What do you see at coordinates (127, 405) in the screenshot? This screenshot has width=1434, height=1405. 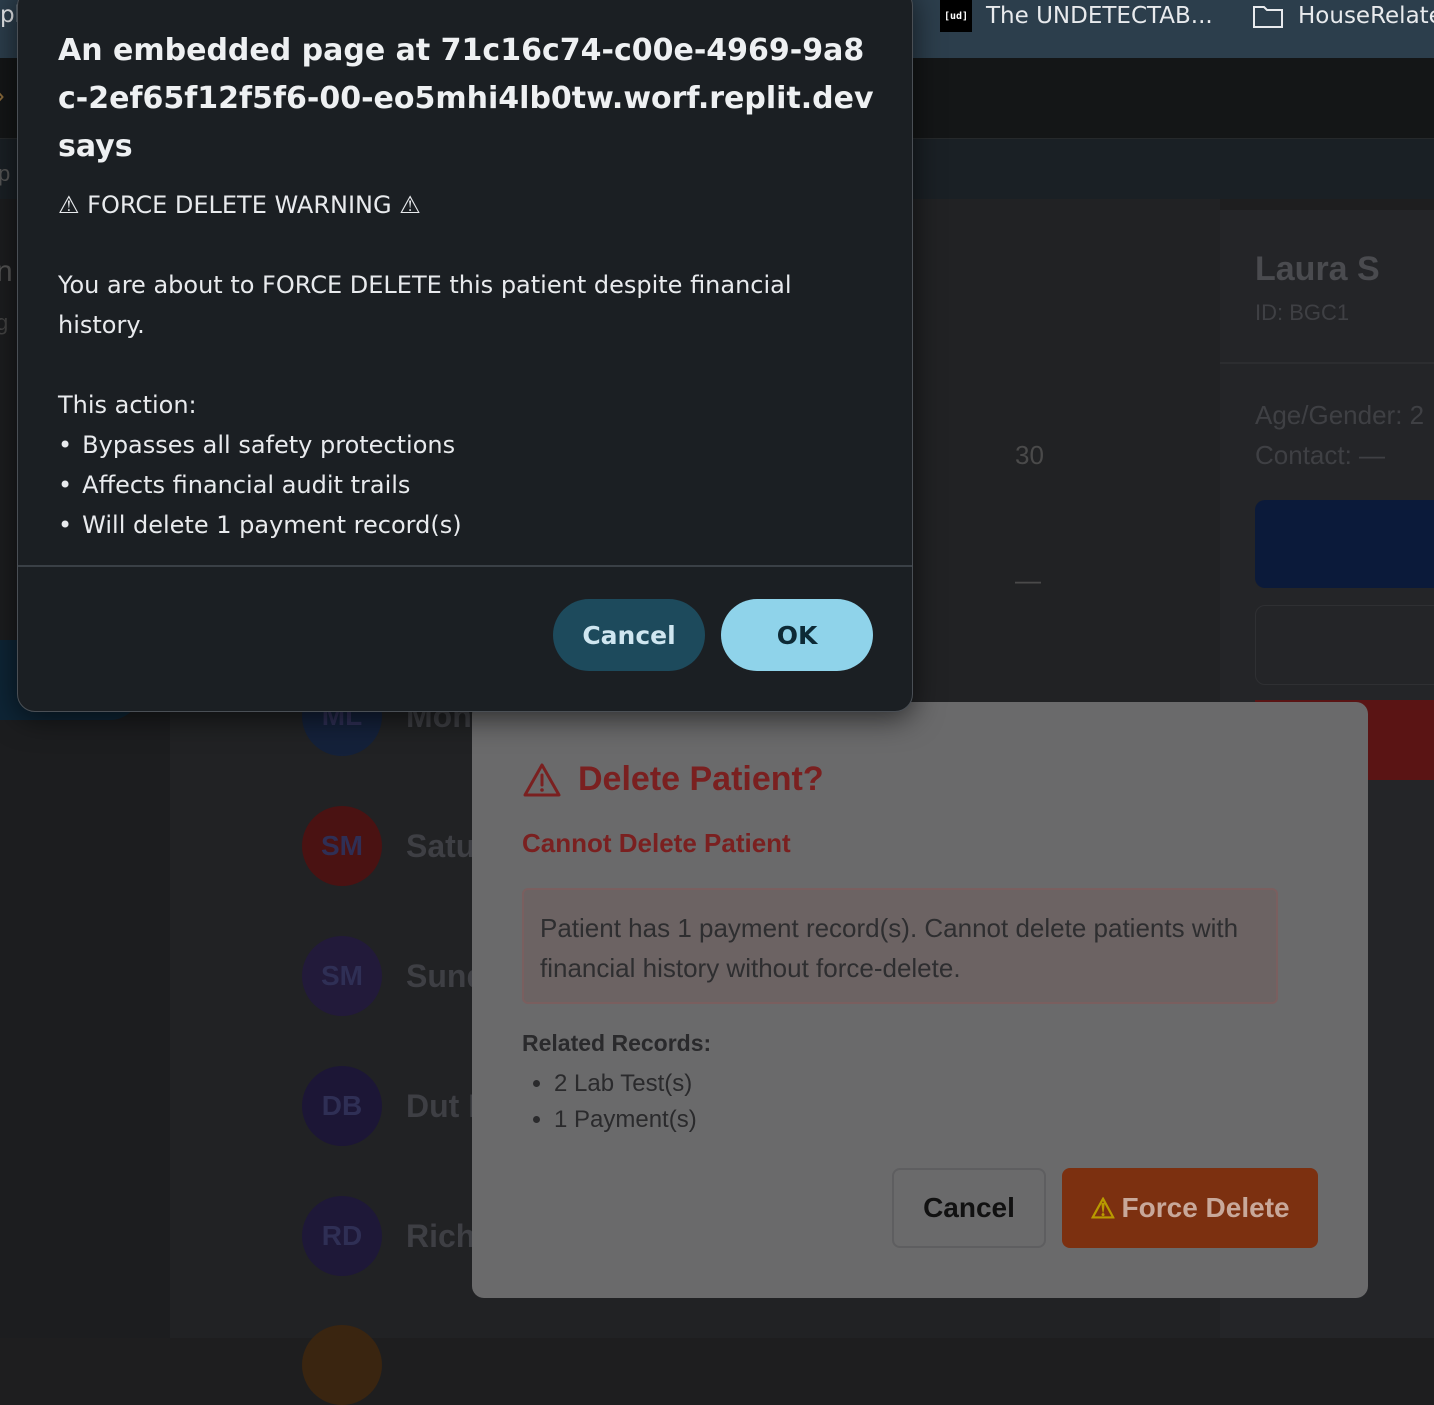 I see `action-header: This action:` at bounding box center [127, 405].